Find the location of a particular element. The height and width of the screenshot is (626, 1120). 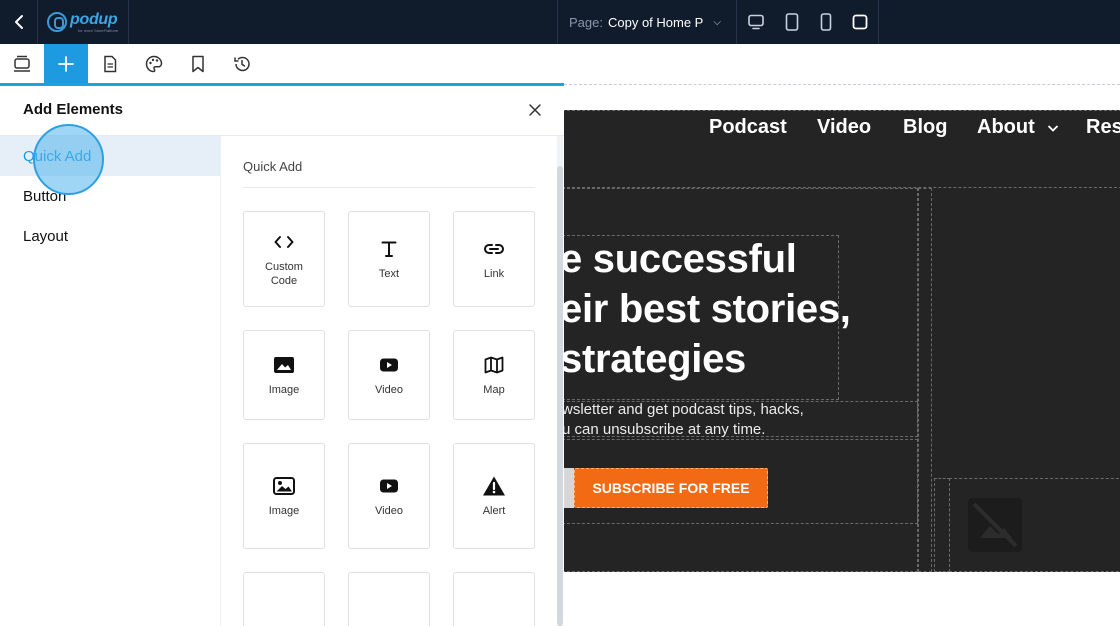

element-tile-alert: Alert is located at coordinates (494, 496).